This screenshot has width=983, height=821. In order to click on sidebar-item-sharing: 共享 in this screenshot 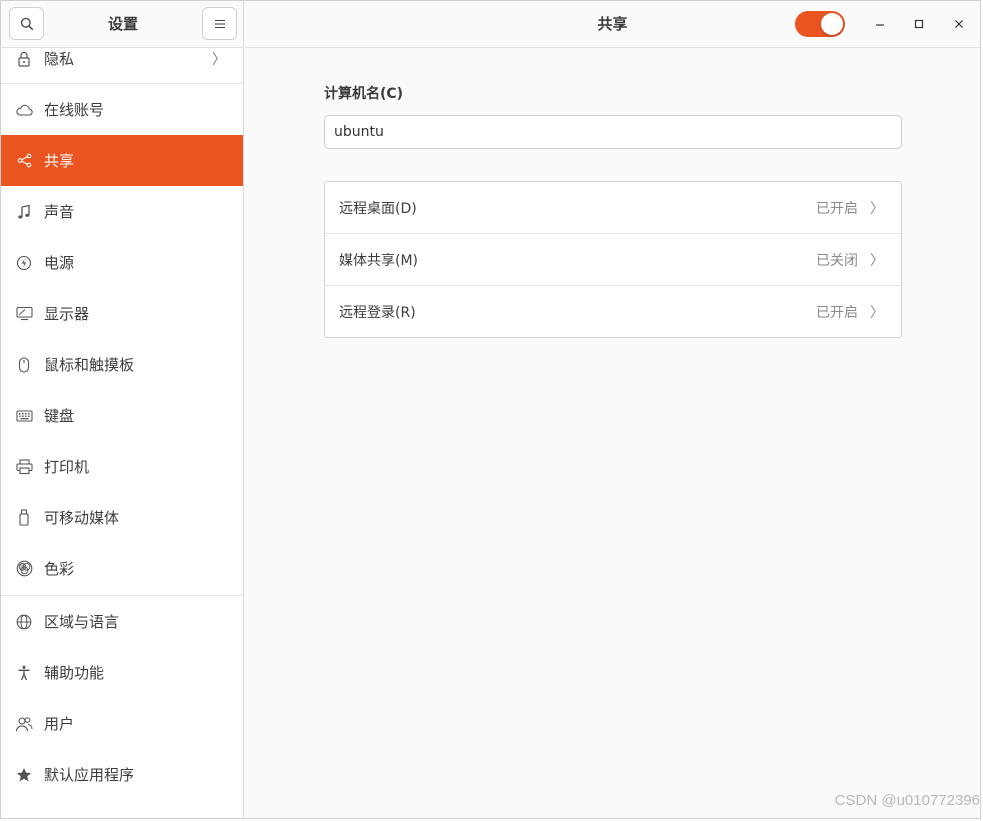, I will do `click(122, 160)`.